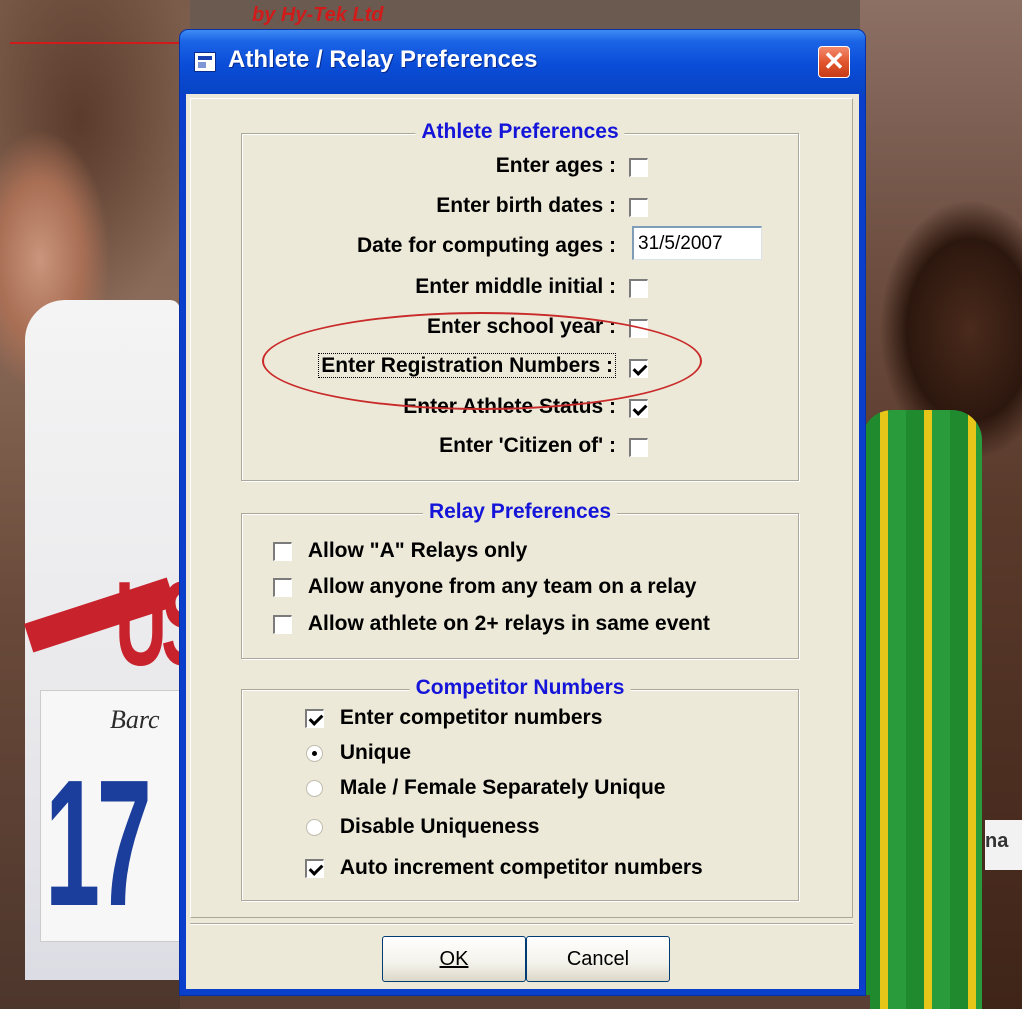 This screenshot has height=1009, width=1022. Describe the element at coordinates (383, 59) in the screenshot. I see `window-title: Athlete / Relay Preferences` at that location.